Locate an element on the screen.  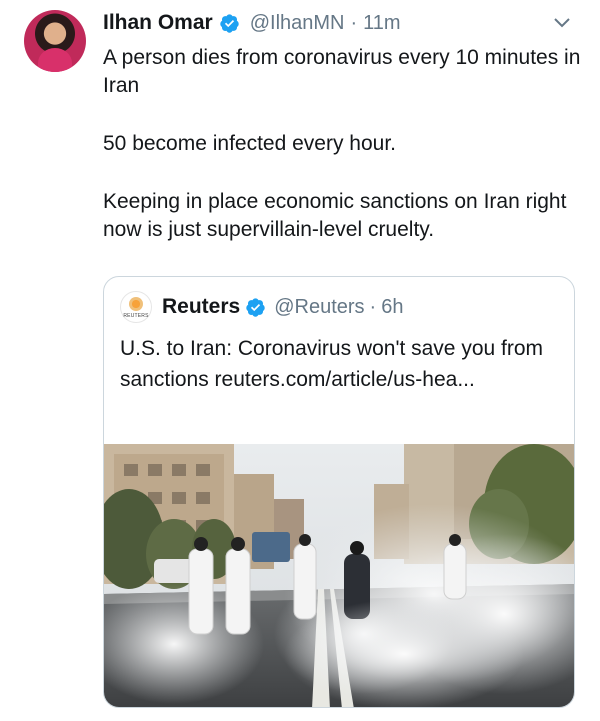
quoted-author-handle: @Reuters is located at coordinates (319, 306).